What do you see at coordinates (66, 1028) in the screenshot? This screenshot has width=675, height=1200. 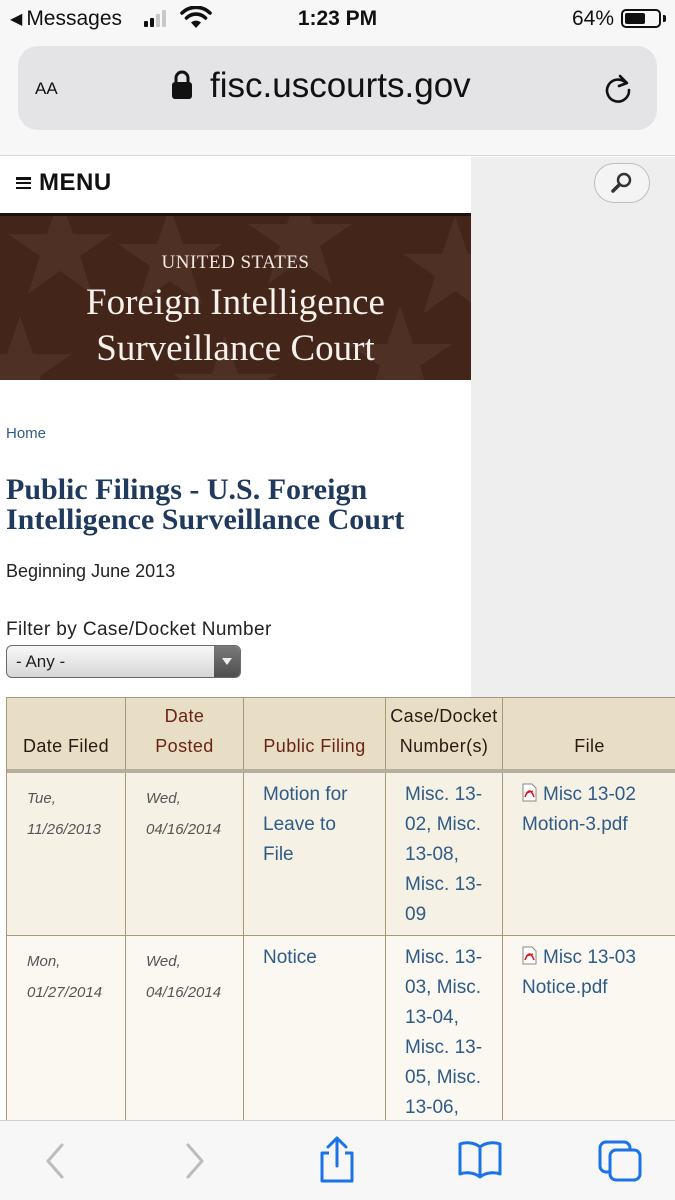 I see `cell-date-filed: Mon, 01/27/2014` at bounding box center [66, 1028].